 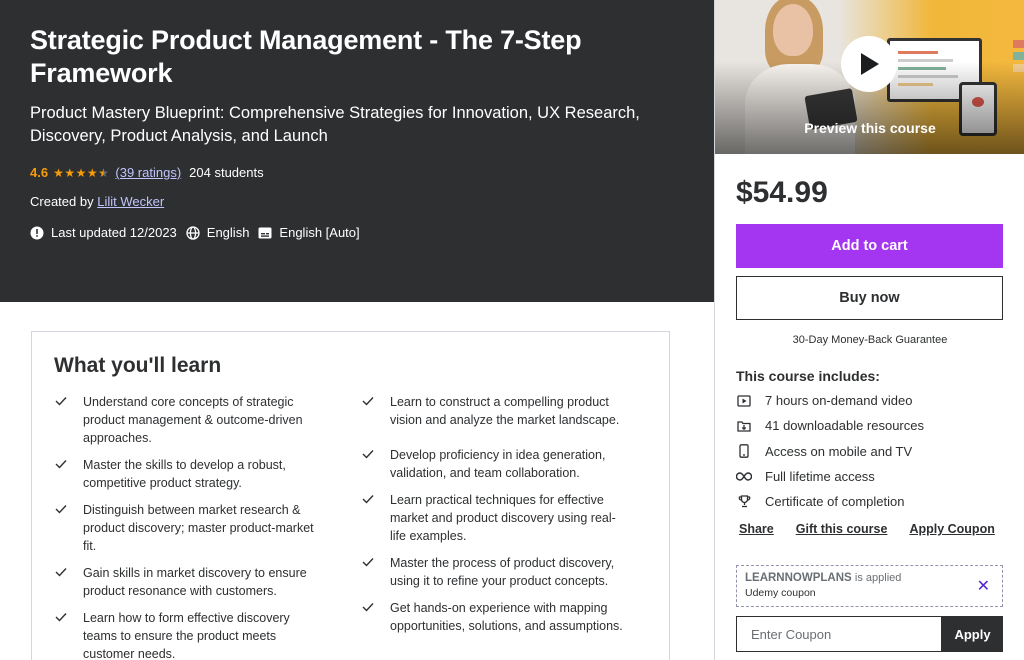 I want to click on include-item: 7 hours on-demand video, so click(x=880, y=400).